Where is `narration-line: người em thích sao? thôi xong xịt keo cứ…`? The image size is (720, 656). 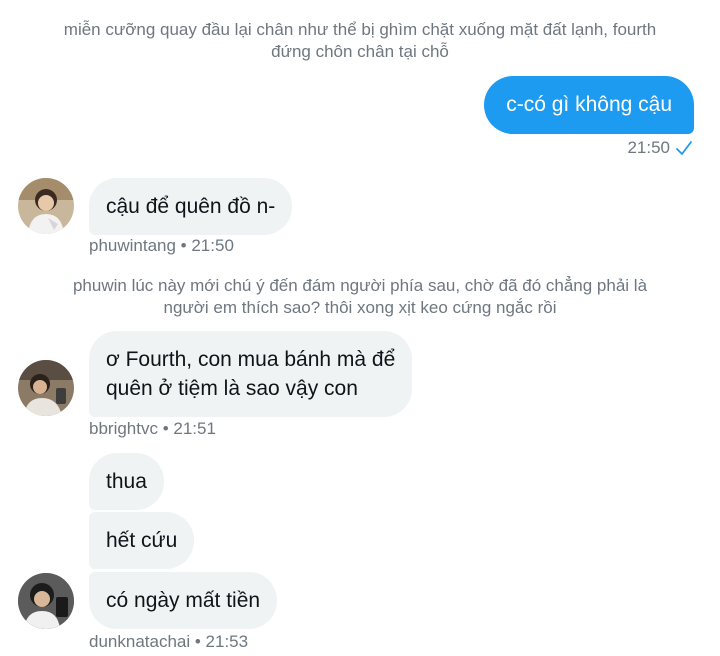
narration-line: người em thích sao? thôi xong xịt keo cứ… is located at coordinates (360, 307).